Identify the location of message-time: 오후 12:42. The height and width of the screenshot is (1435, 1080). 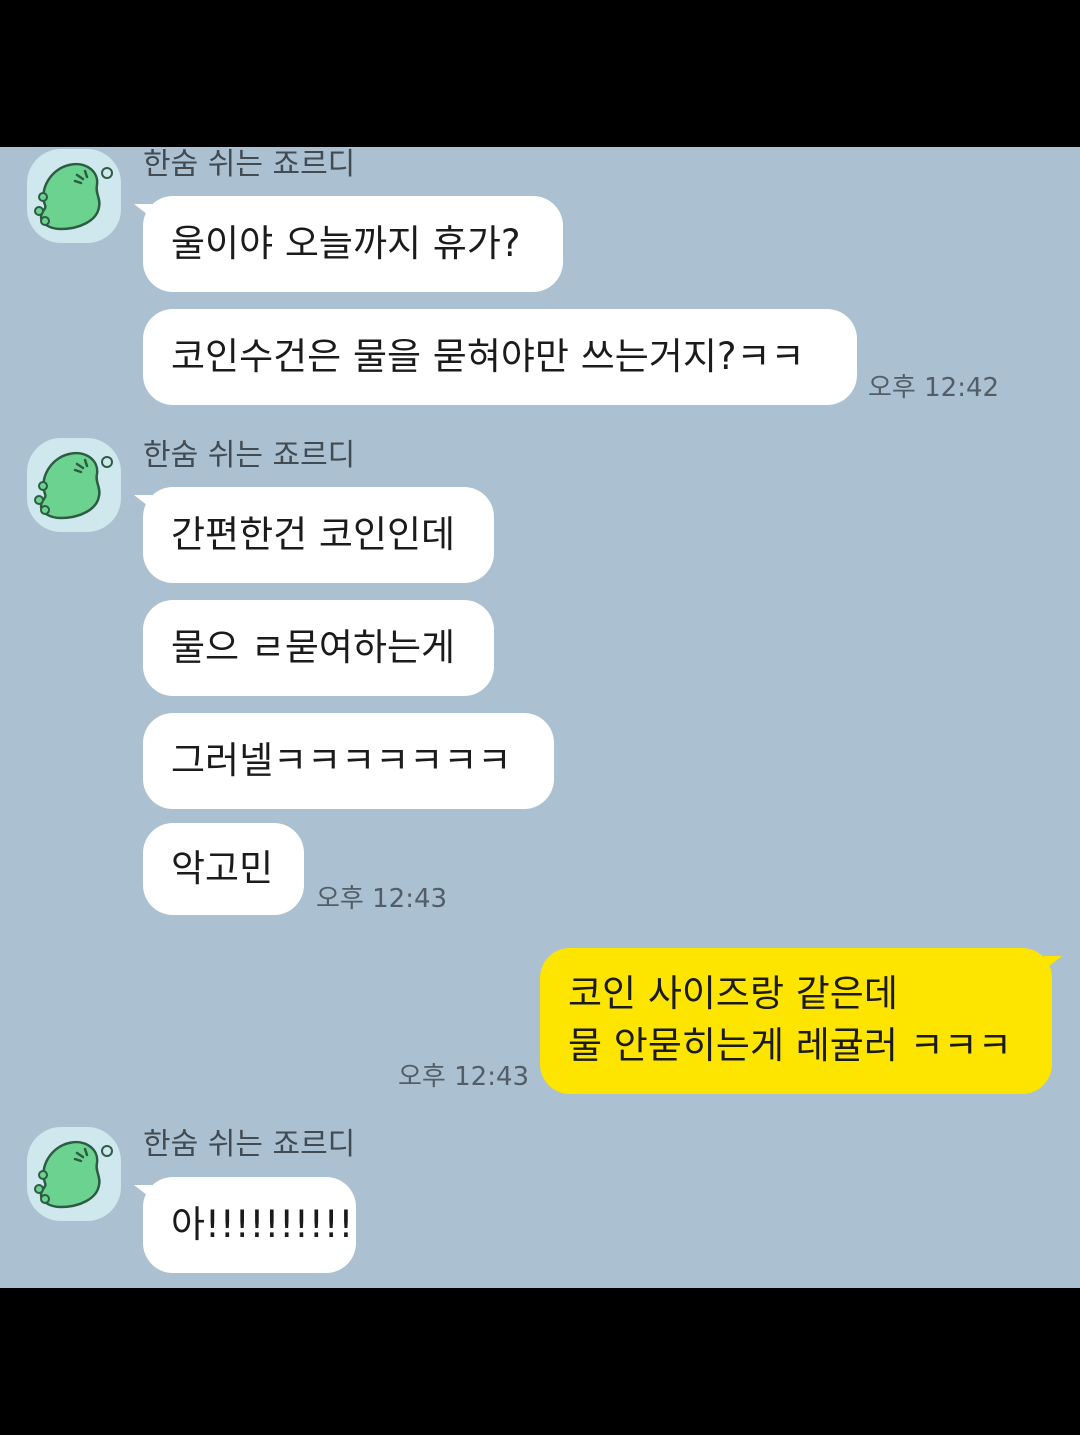
(934, 388).